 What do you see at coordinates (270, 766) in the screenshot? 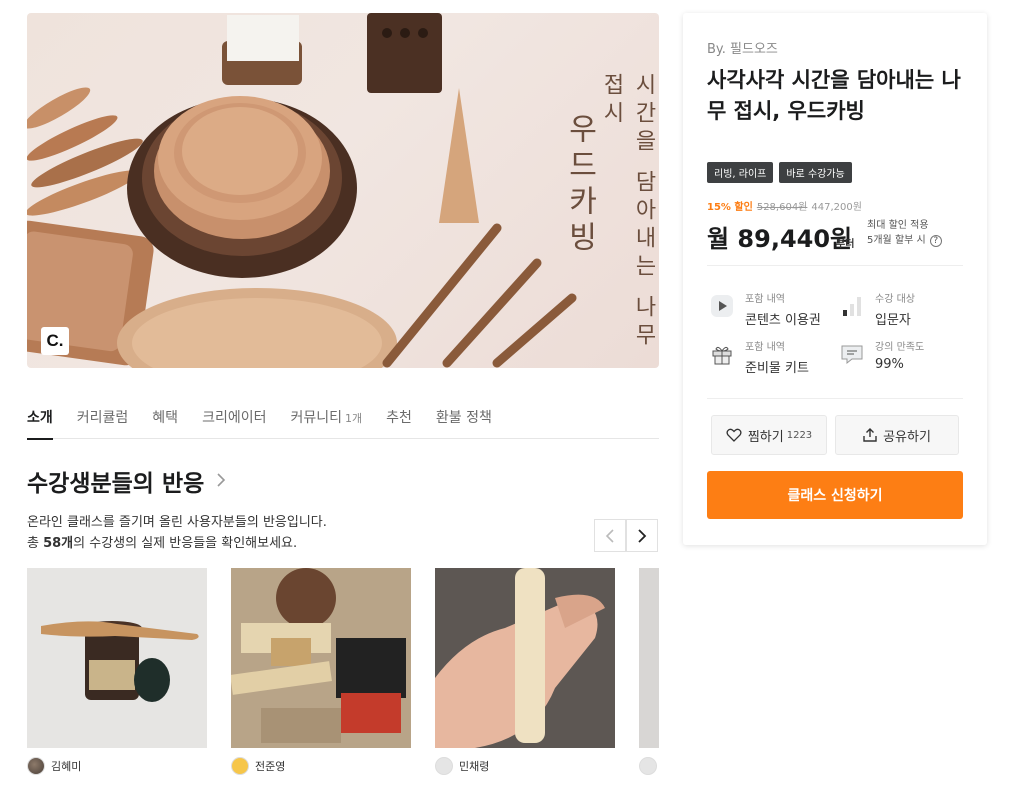
I see `reviewer-name: 전준영` at bounding box center [270, 766].